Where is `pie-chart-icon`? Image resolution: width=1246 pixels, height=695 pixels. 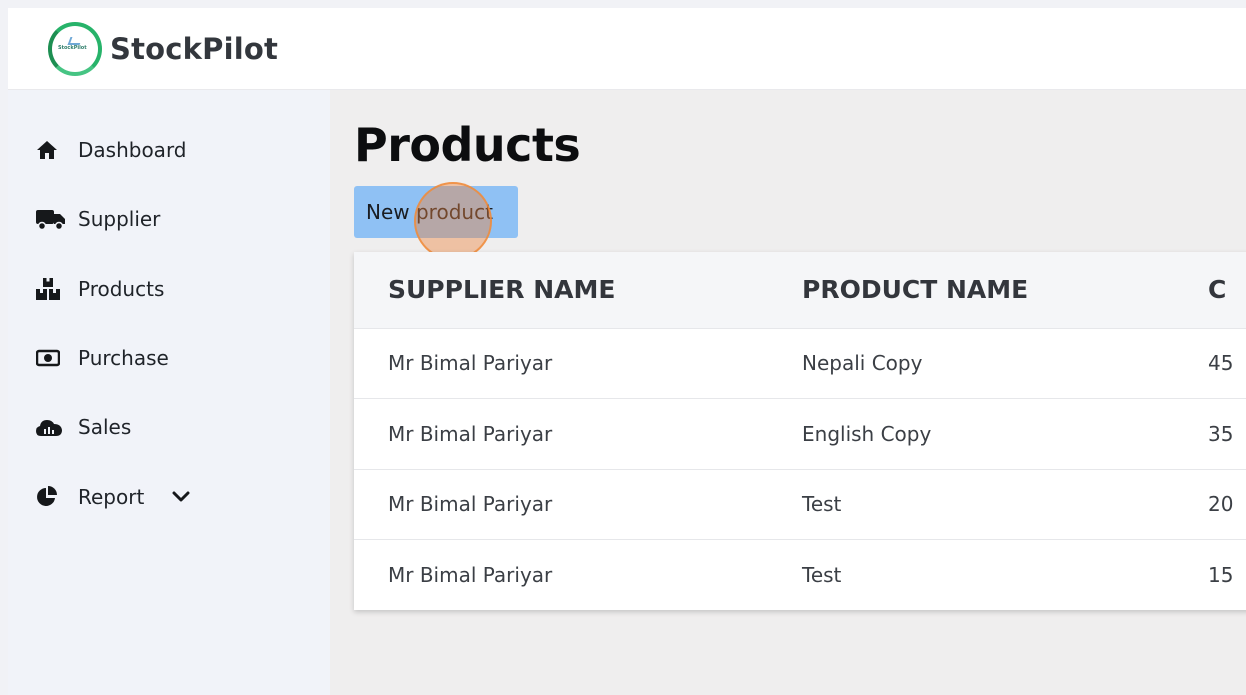 pie-chart-icon is located at coordinates (51, 497).